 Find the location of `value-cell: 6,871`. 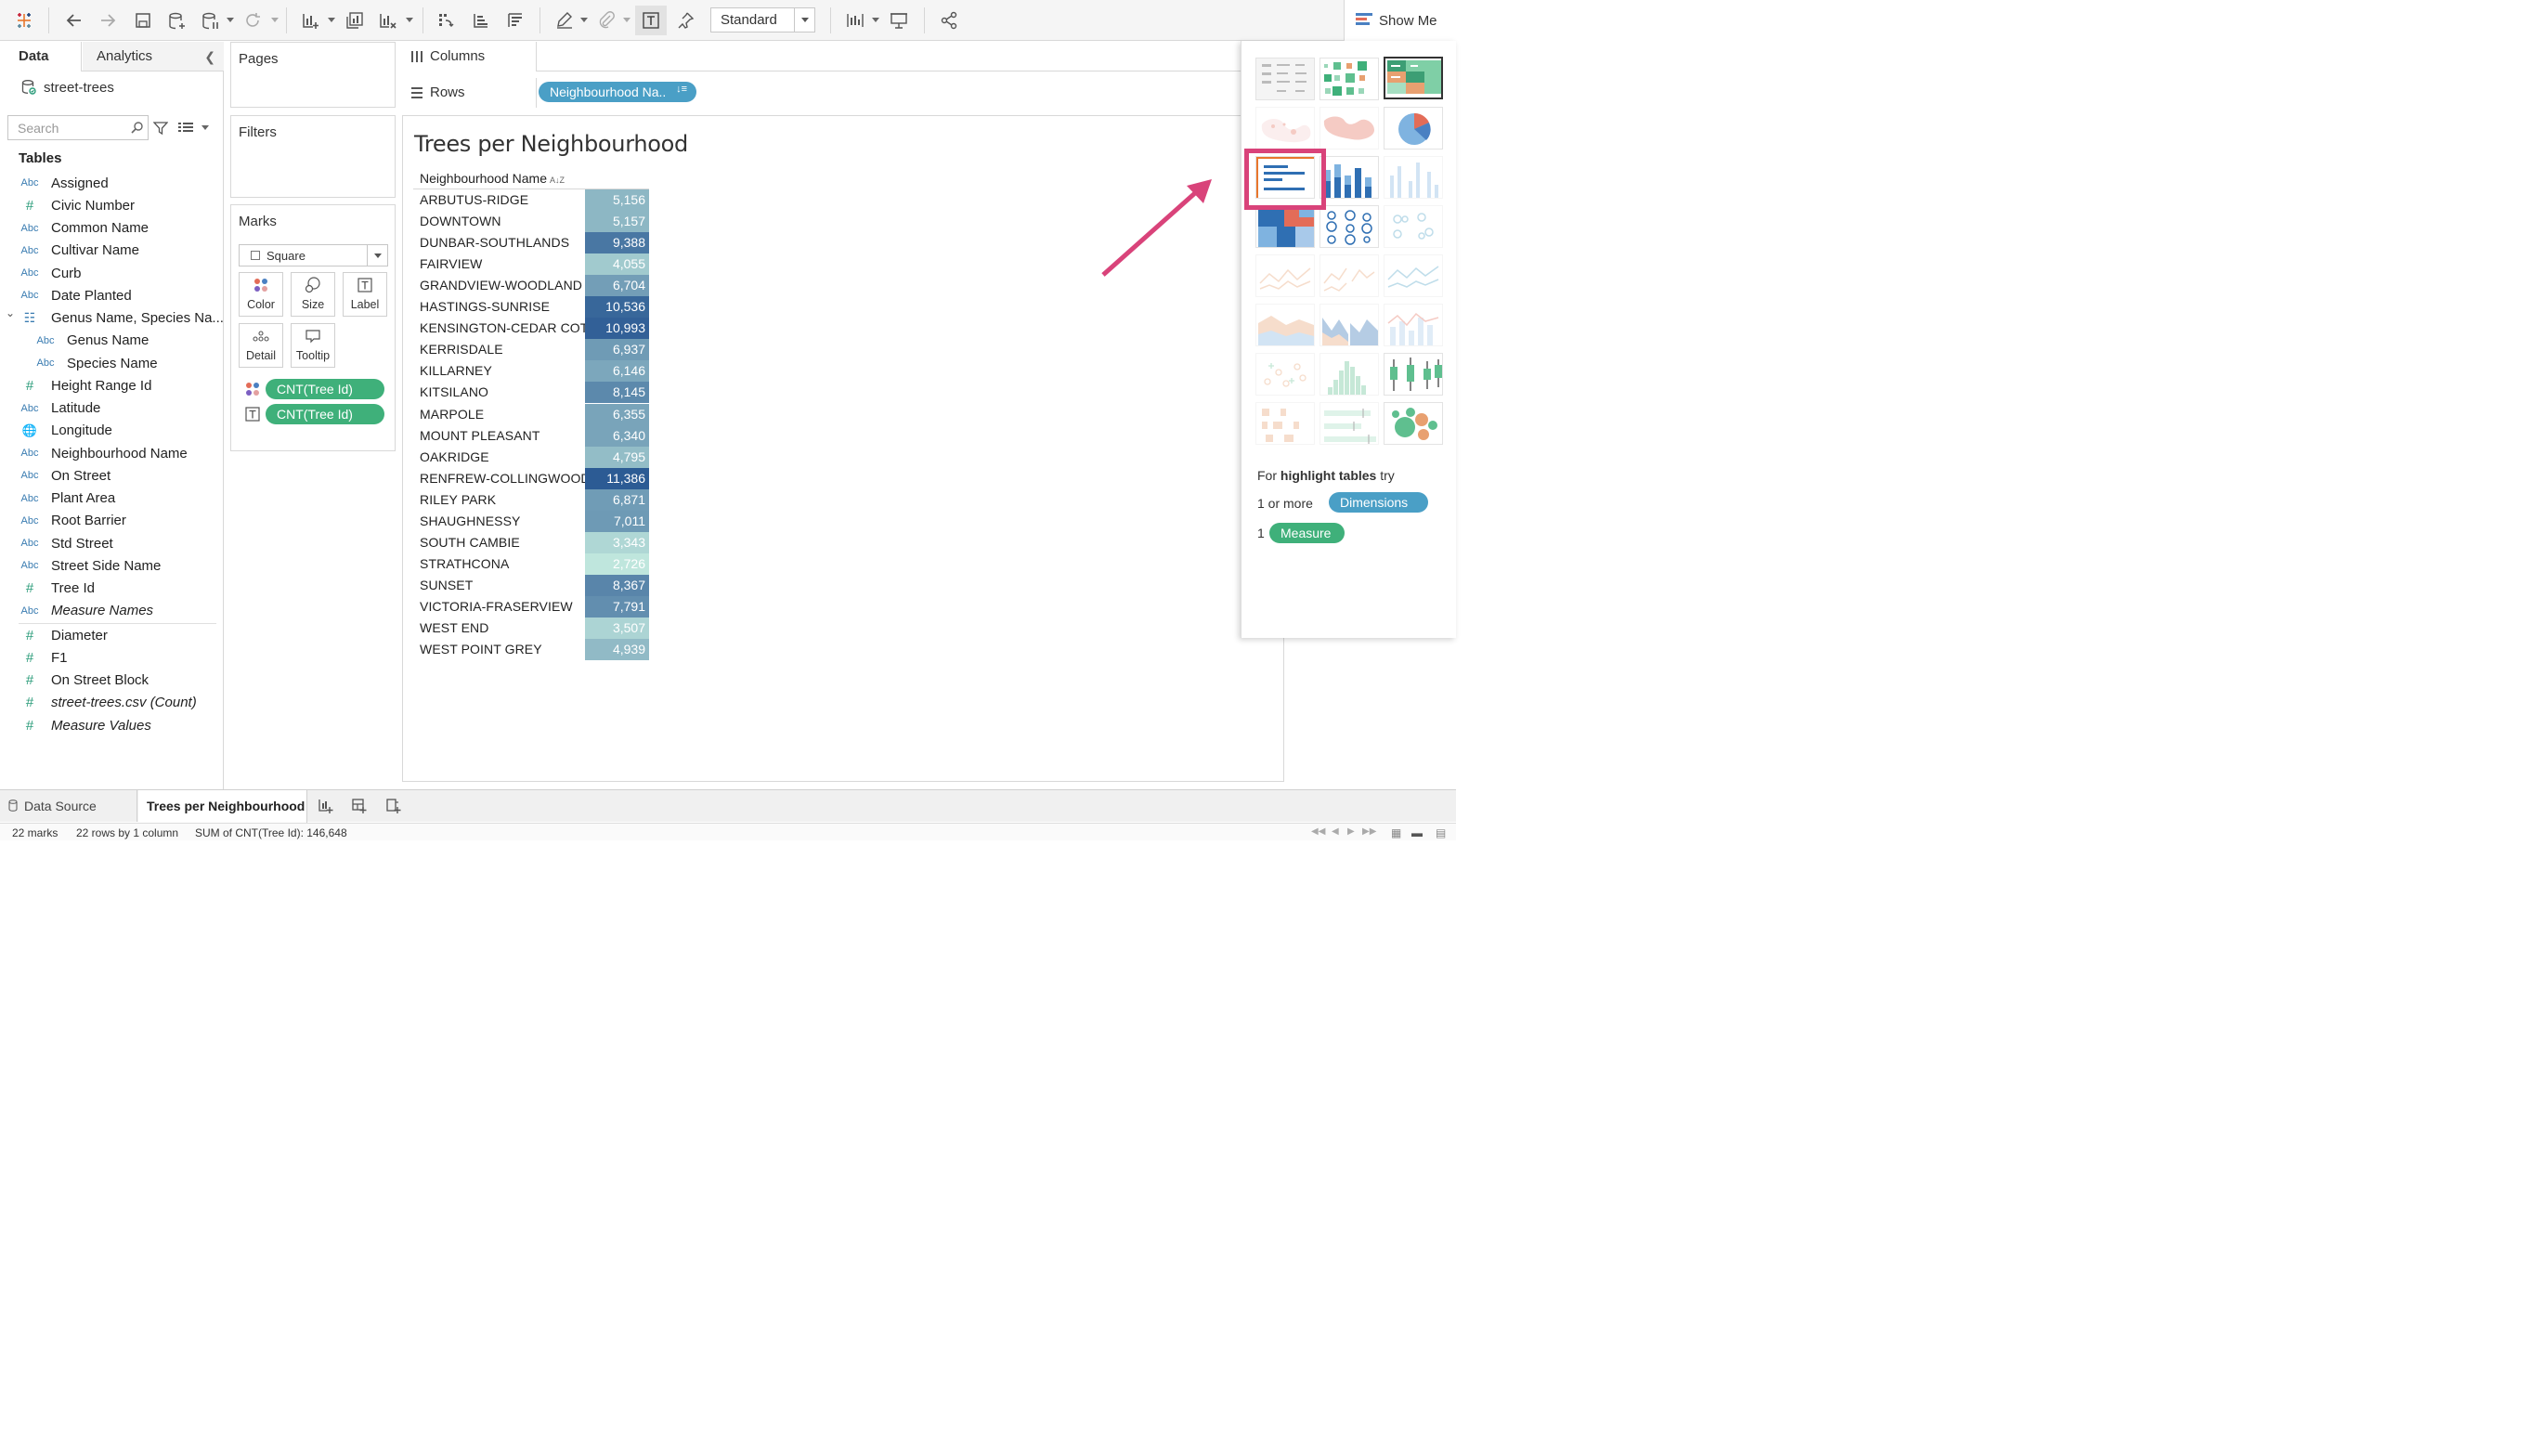

value-cell: 6,871 is located at coordinates (617, 499).